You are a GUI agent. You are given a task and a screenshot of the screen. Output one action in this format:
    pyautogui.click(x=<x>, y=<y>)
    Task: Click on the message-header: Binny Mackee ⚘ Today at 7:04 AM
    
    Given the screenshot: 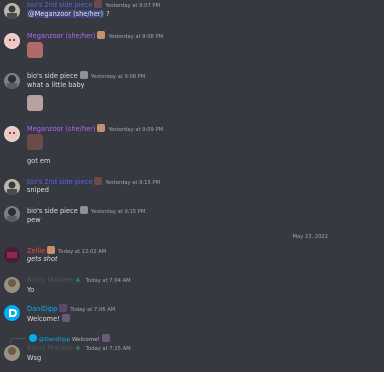 What is the action you would take?
    pyautogui.click(x=79, y=281)
    